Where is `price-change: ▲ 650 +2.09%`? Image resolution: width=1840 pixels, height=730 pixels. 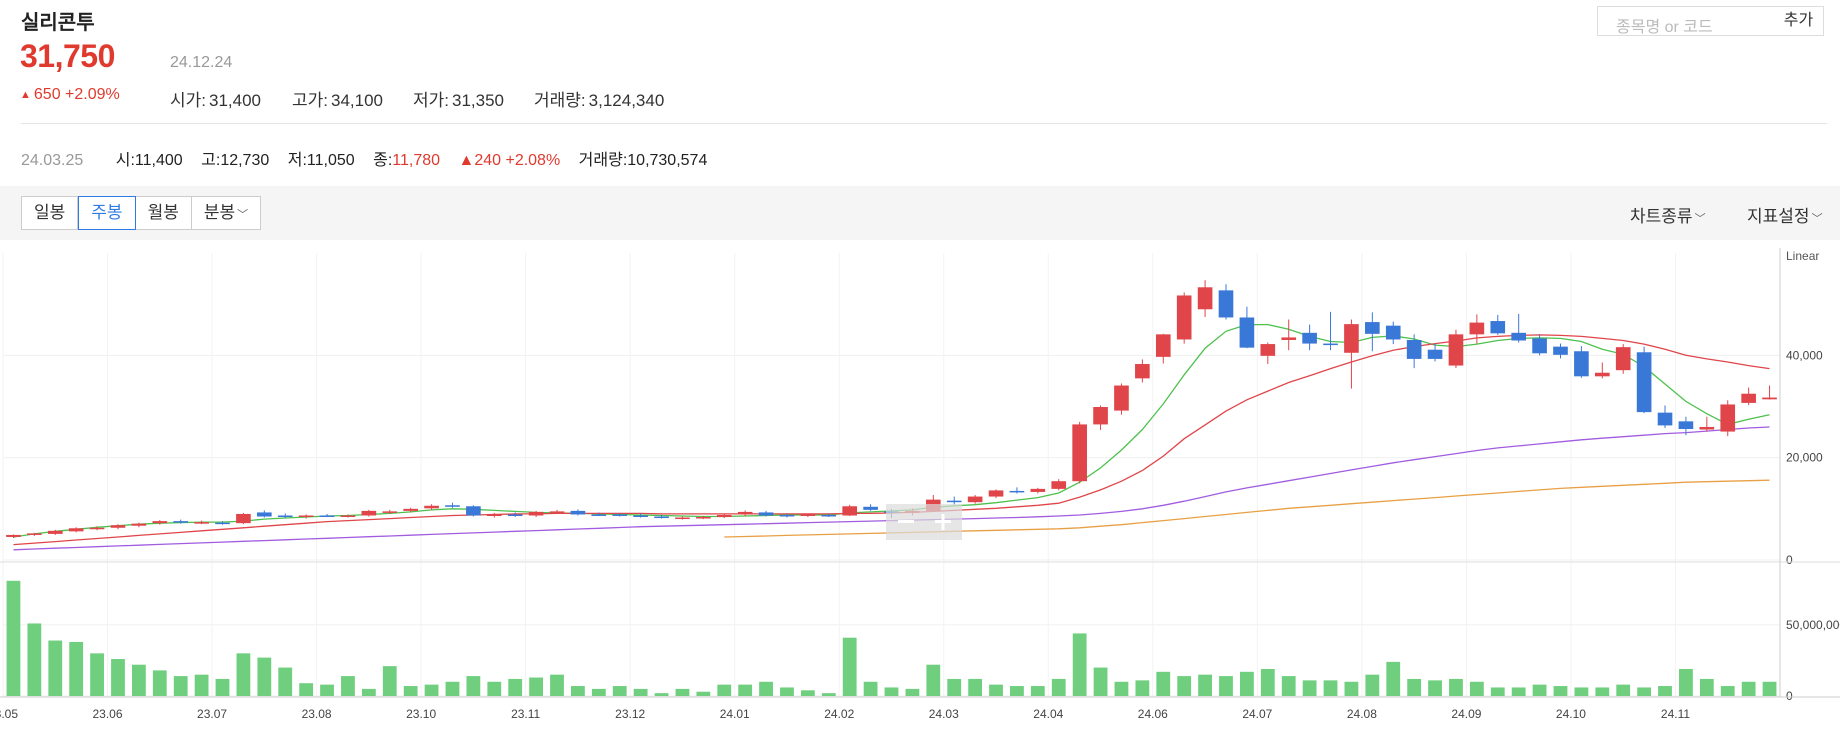 price-change: ▲ 650 +2.09% is located at coordinates (70, 95).